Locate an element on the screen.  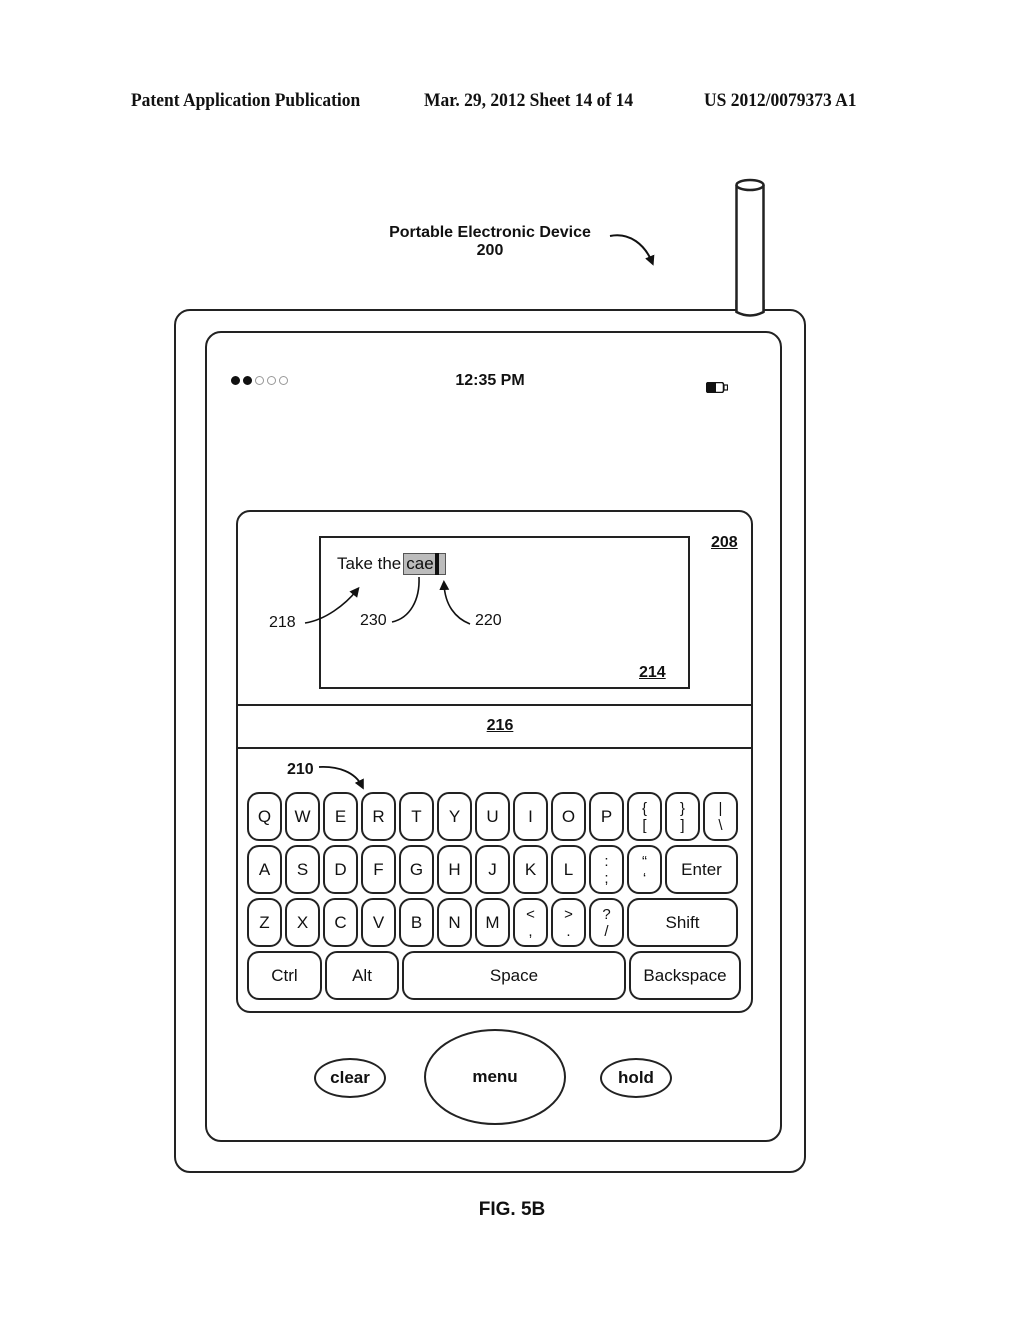
device-ref-number: 200 is located at coordinates (490, 250).